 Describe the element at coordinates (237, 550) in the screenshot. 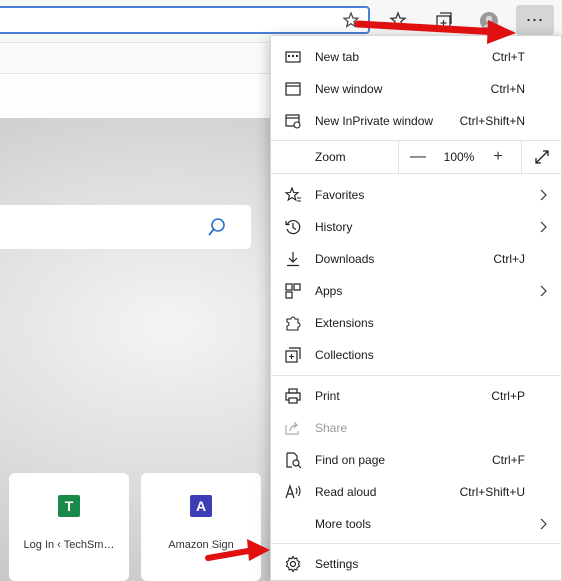

I see `red-arrow-to-settings` at that location.